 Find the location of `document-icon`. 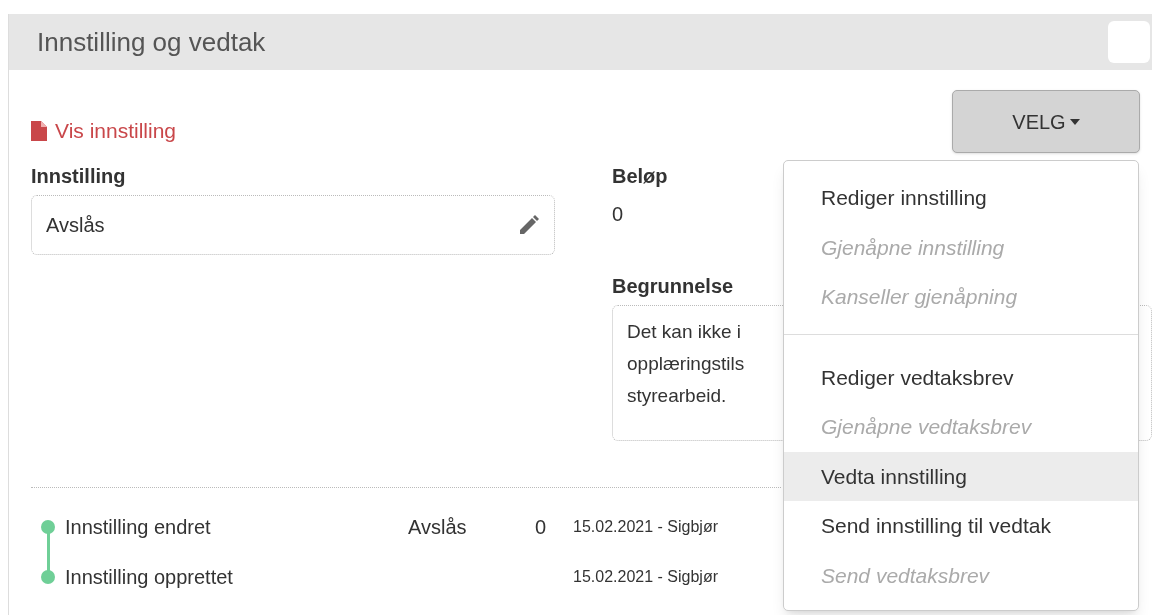

document-icon is located at coordinates (39, 130).